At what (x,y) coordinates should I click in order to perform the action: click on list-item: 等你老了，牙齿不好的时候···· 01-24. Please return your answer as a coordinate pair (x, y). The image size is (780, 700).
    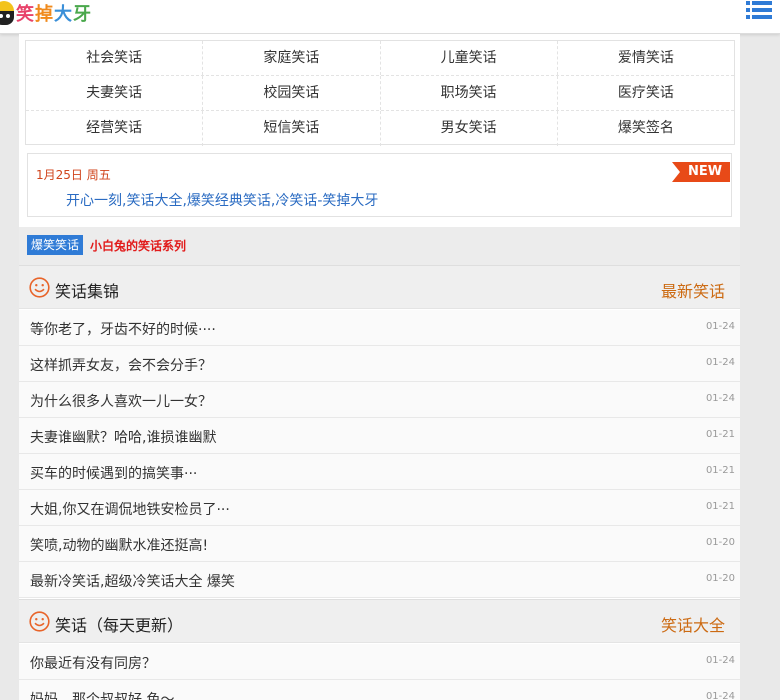
    Looking at the image, I should click on (379, 328).